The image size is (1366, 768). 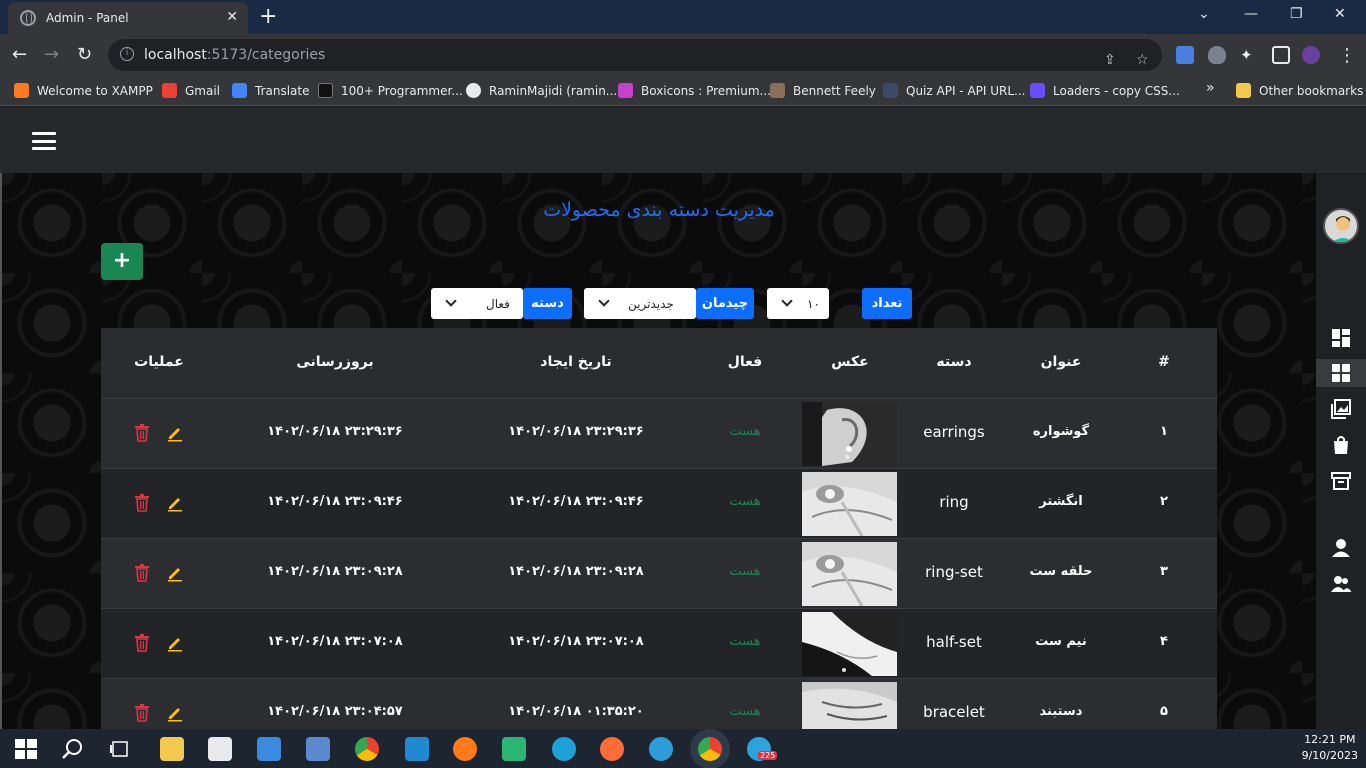 What do you see at coordinates (477, 303) in the screenshot?
I see `category-select: فعال` at bounding box center [477, 303].